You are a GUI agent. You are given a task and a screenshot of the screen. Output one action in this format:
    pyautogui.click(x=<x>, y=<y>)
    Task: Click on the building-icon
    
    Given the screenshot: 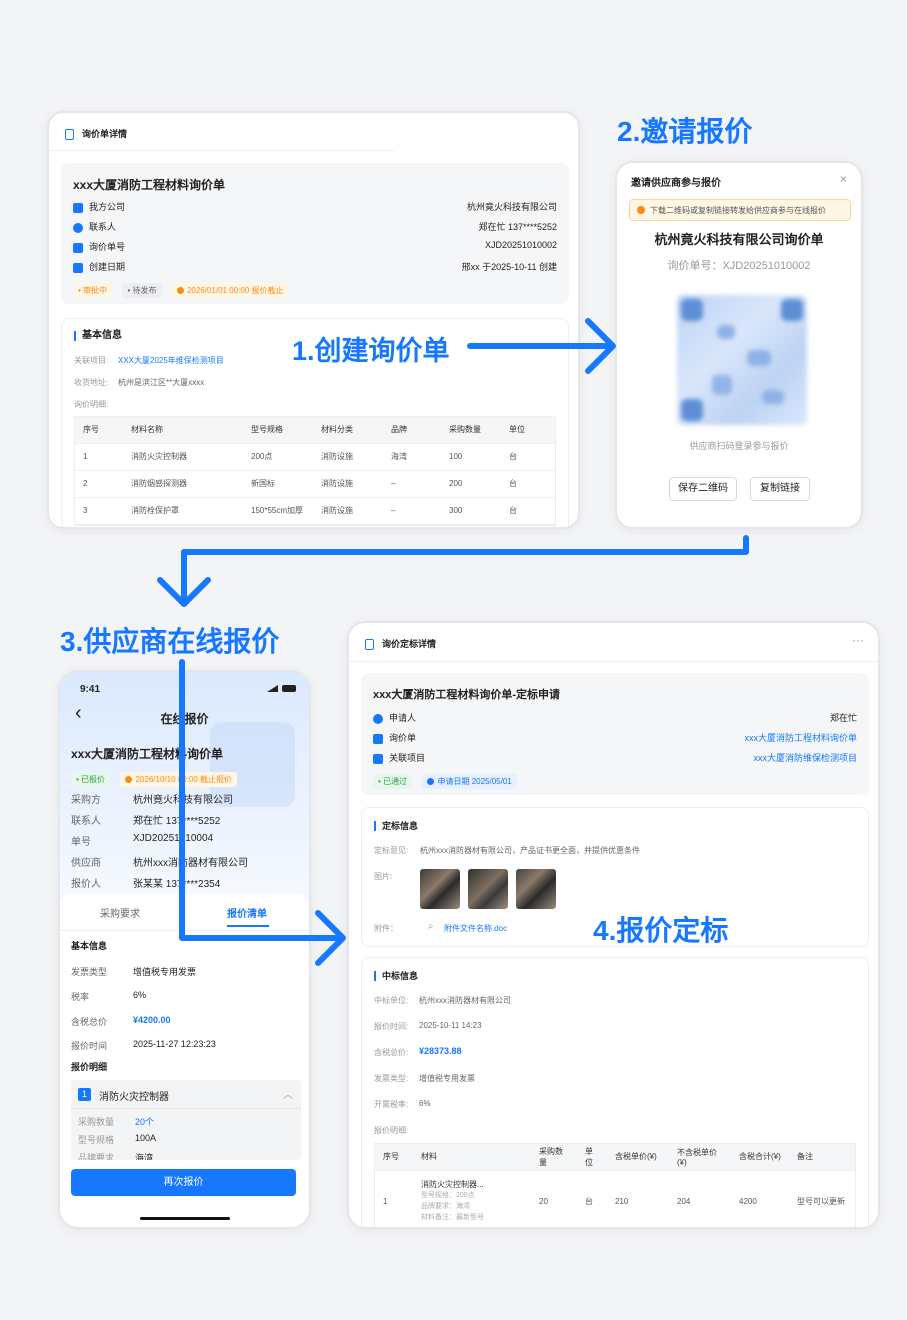 What is the action you would take?
    pyautogui.click(x=78, y=207)
    